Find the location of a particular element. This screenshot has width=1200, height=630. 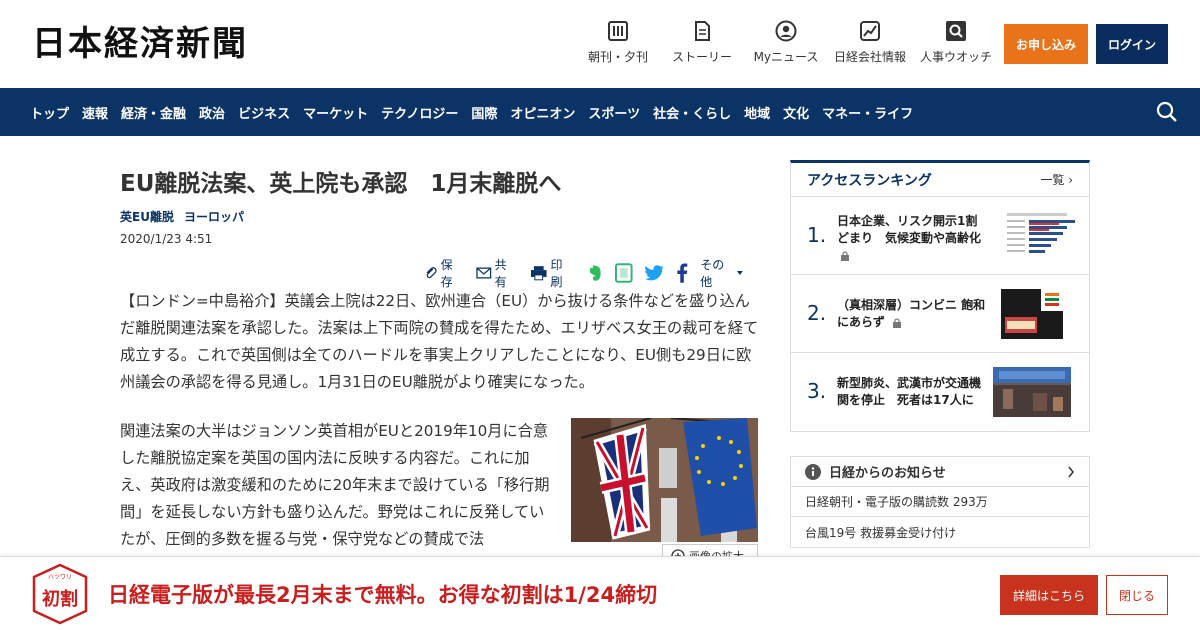

hatsuwari-badge-icon: ハツワリ 初割 is located at coordinates (60, 594).